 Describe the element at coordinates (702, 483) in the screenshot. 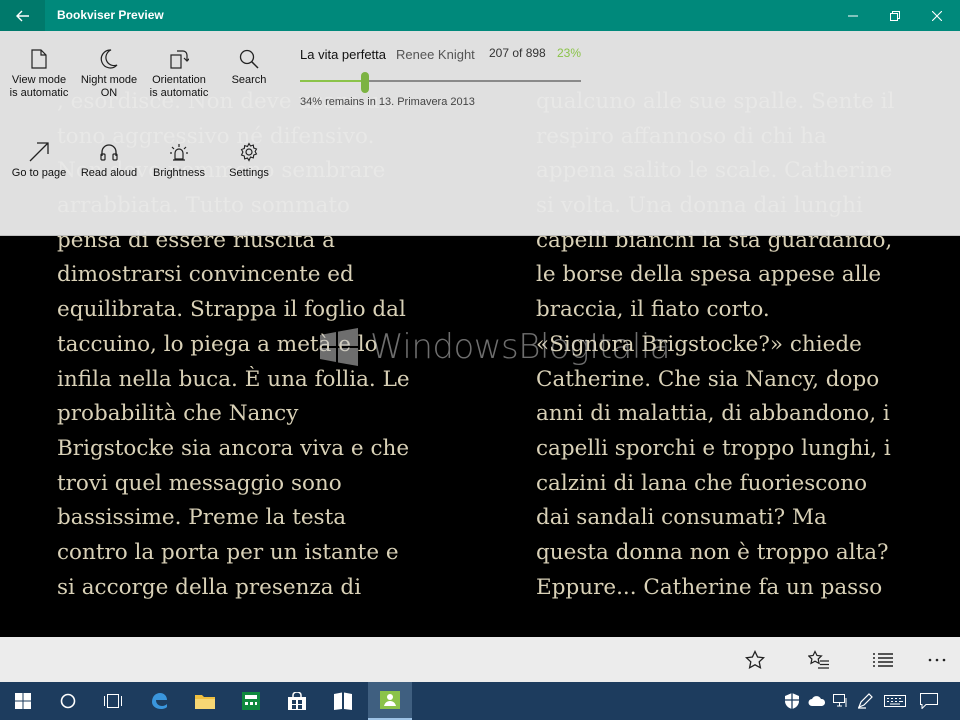

I see `text-line: calzini di lana che fuoriescono` at that location.